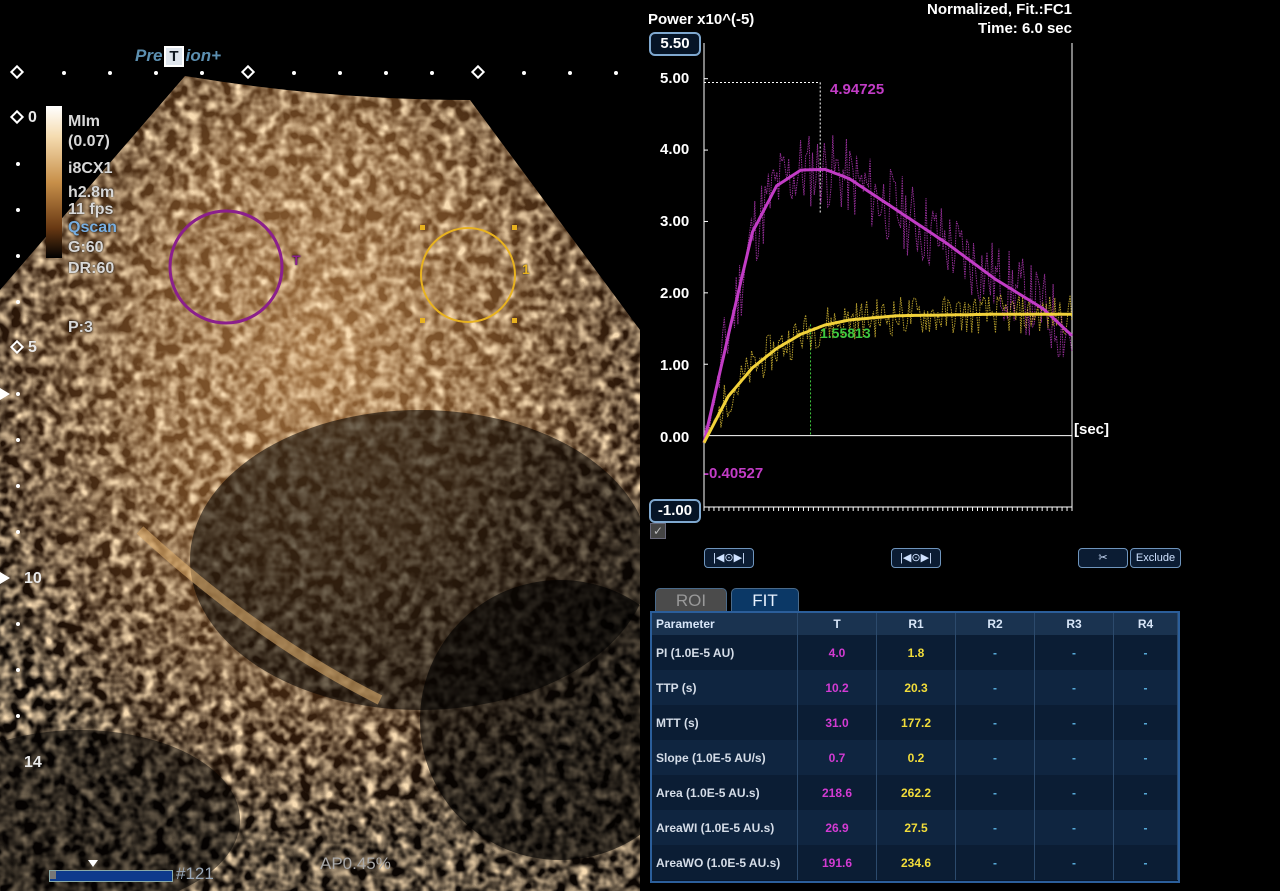 The image size is (1280, 891). Describe the element at coordinates (691, 600) in the screenshot. I see `tab-roi: ROI` at that location.